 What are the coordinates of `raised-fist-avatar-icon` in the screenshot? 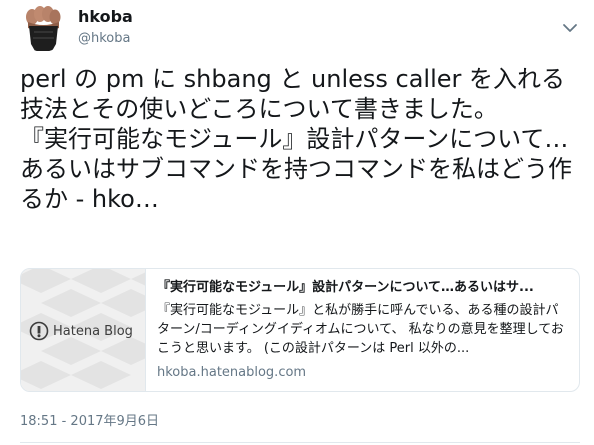 It's located at (43, 28).